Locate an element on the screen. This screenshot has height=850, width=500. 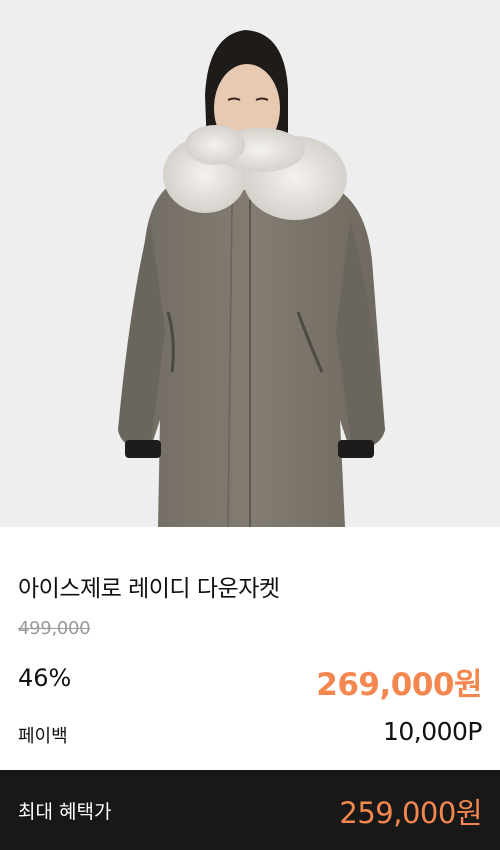
sale-price: 269,000원 is located at coordinates (399, 685).